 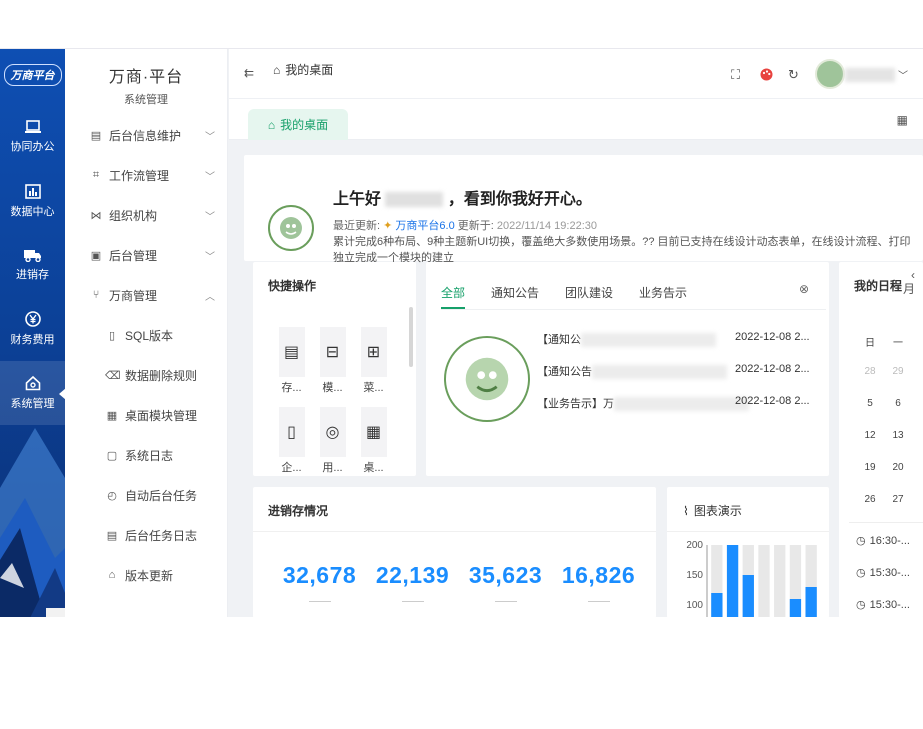 What do you see at coordinates (32, 137) in the screenshot?
I see `rail-item-office: 协同办公` at bounding box center [32, 137].